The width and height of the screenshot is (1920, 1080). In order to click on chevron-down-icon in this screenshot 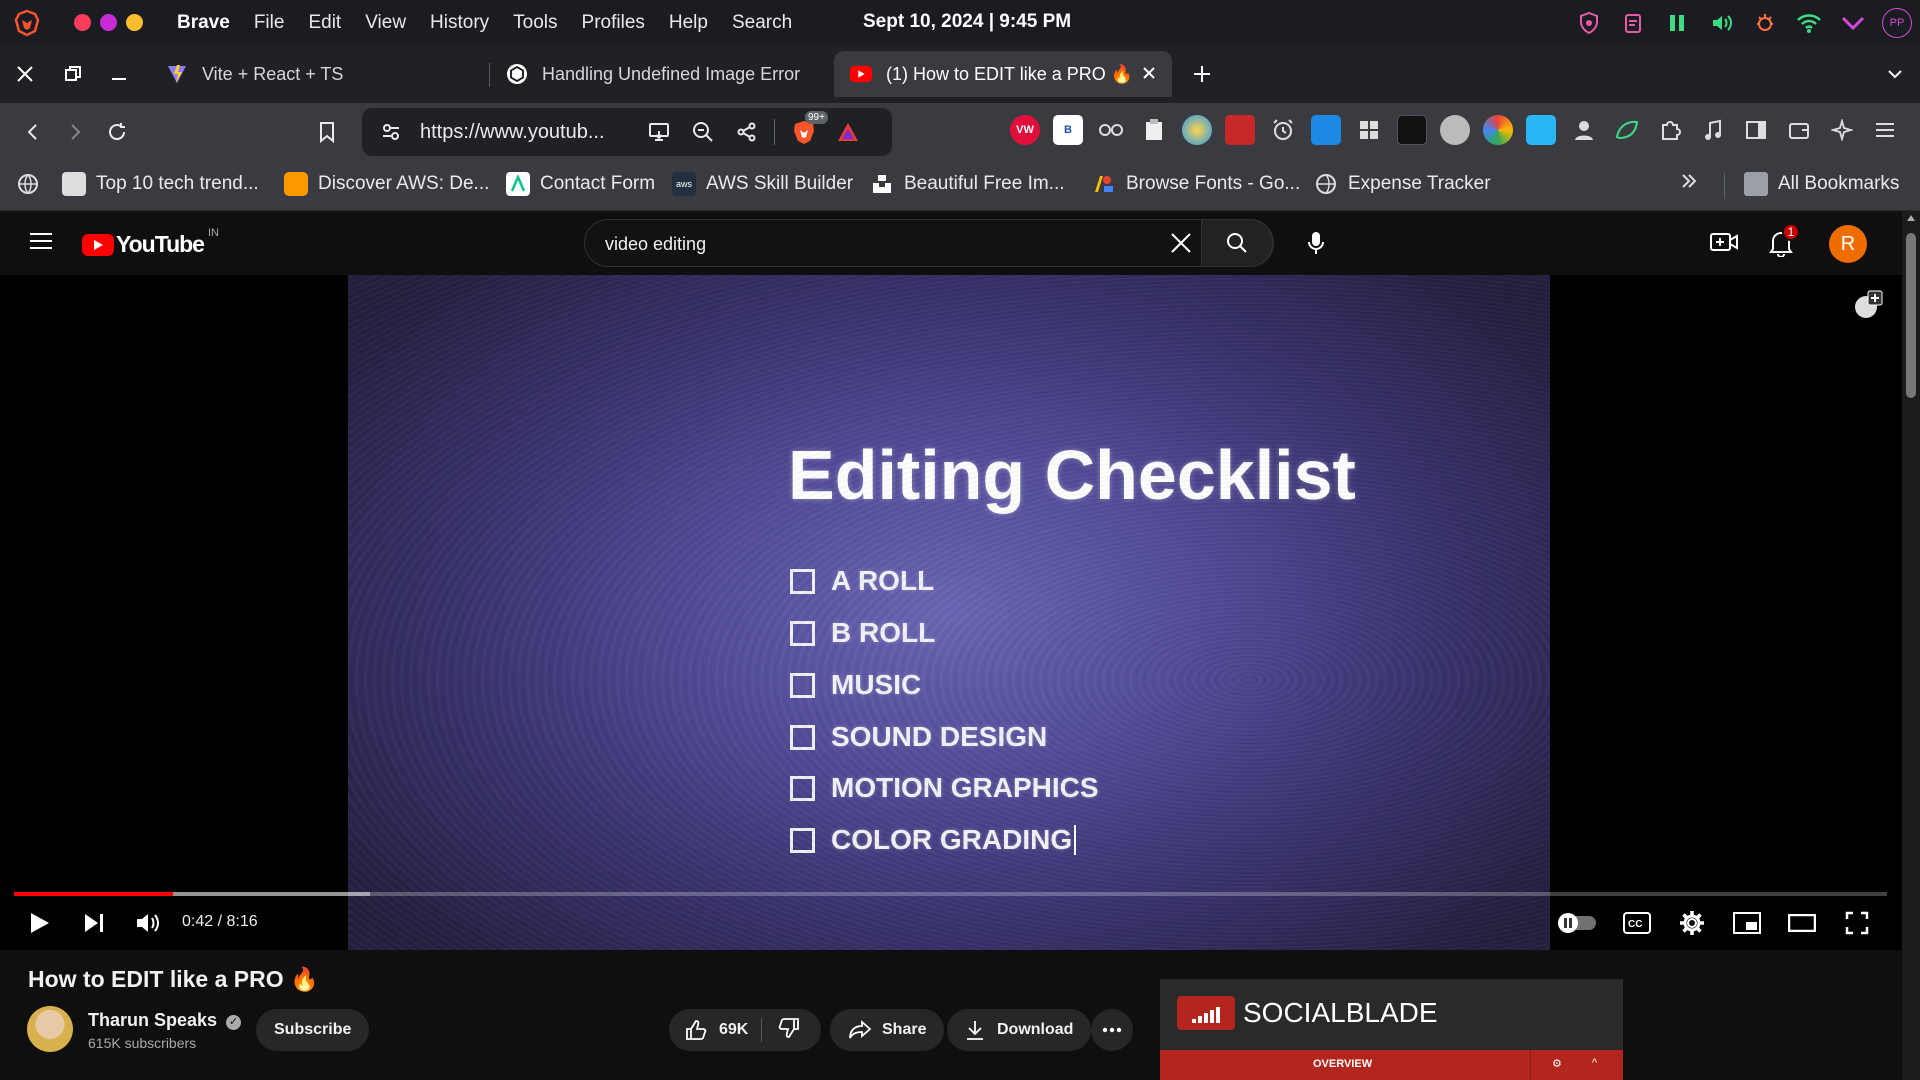, I will do `click(1853, 23)`.